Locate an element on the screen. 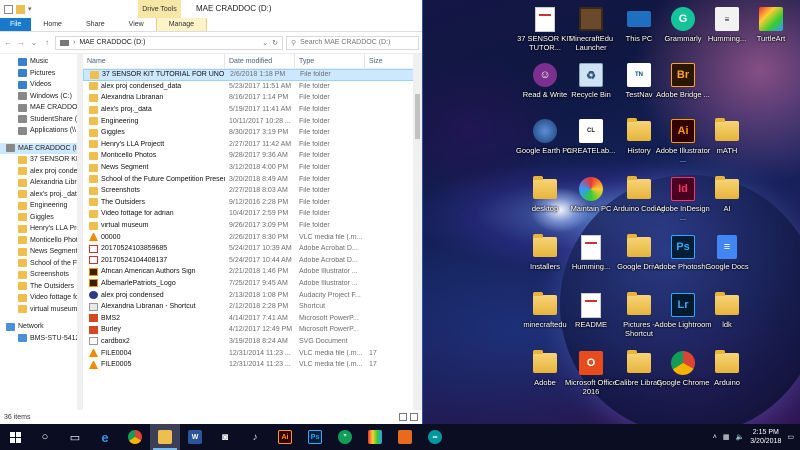  recent-locations-icon: ⌄ is located at coordinates (34, 42).